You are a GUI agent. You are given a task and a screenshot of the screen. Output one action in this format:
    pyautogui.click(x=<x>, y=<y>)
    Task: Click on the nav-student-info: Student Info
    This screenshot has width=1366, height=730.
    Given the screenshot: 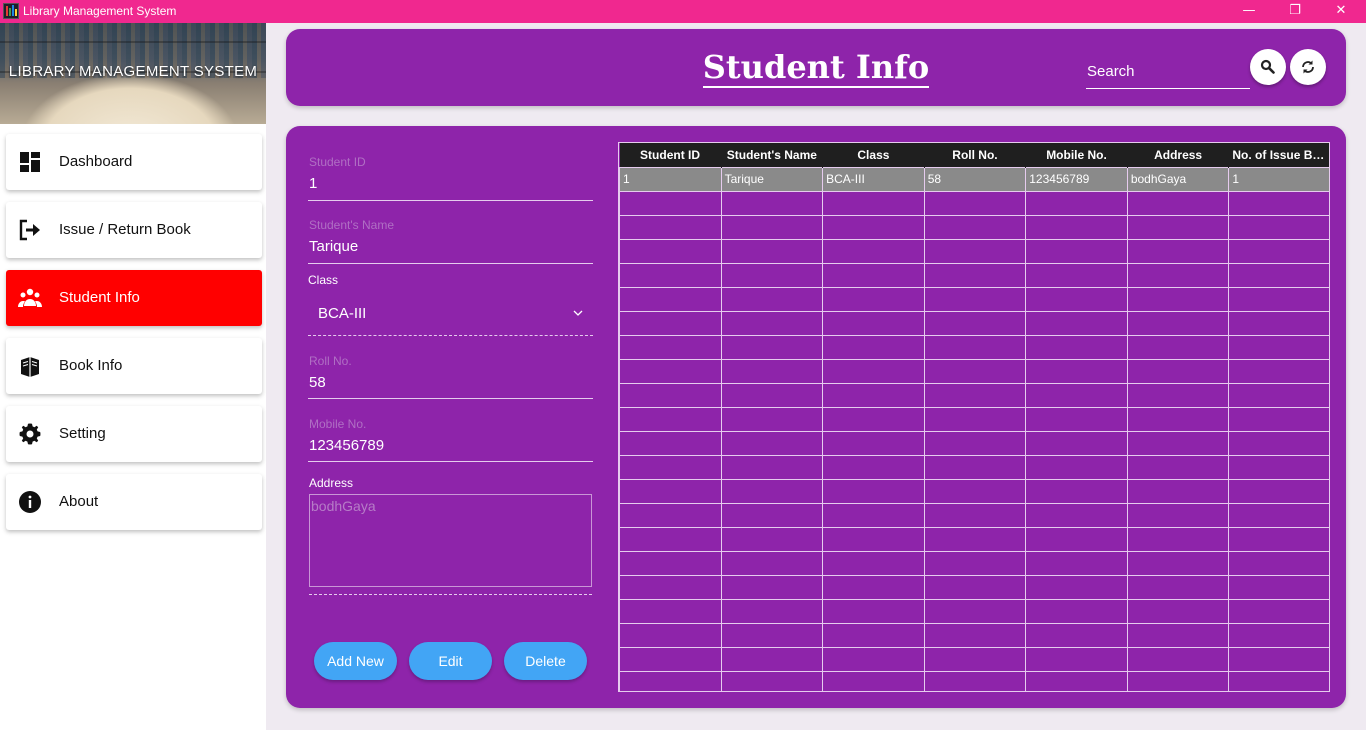 What is the action you would take?
    pyautogui.click(x=134, y=298)
    